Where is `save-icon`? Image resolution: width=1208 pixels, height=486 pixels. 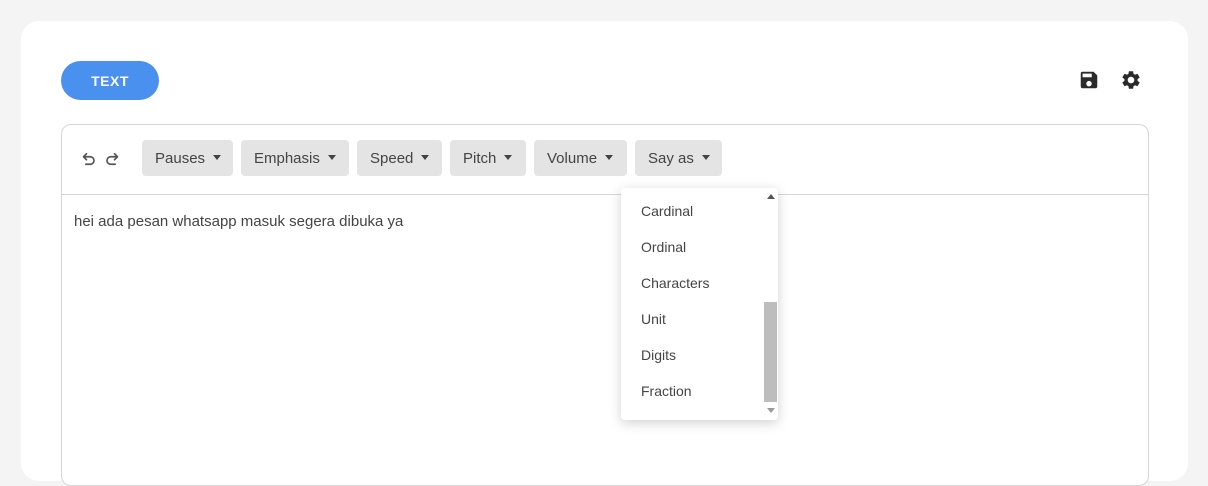
save-icon is located at coordinates (1089, 80).